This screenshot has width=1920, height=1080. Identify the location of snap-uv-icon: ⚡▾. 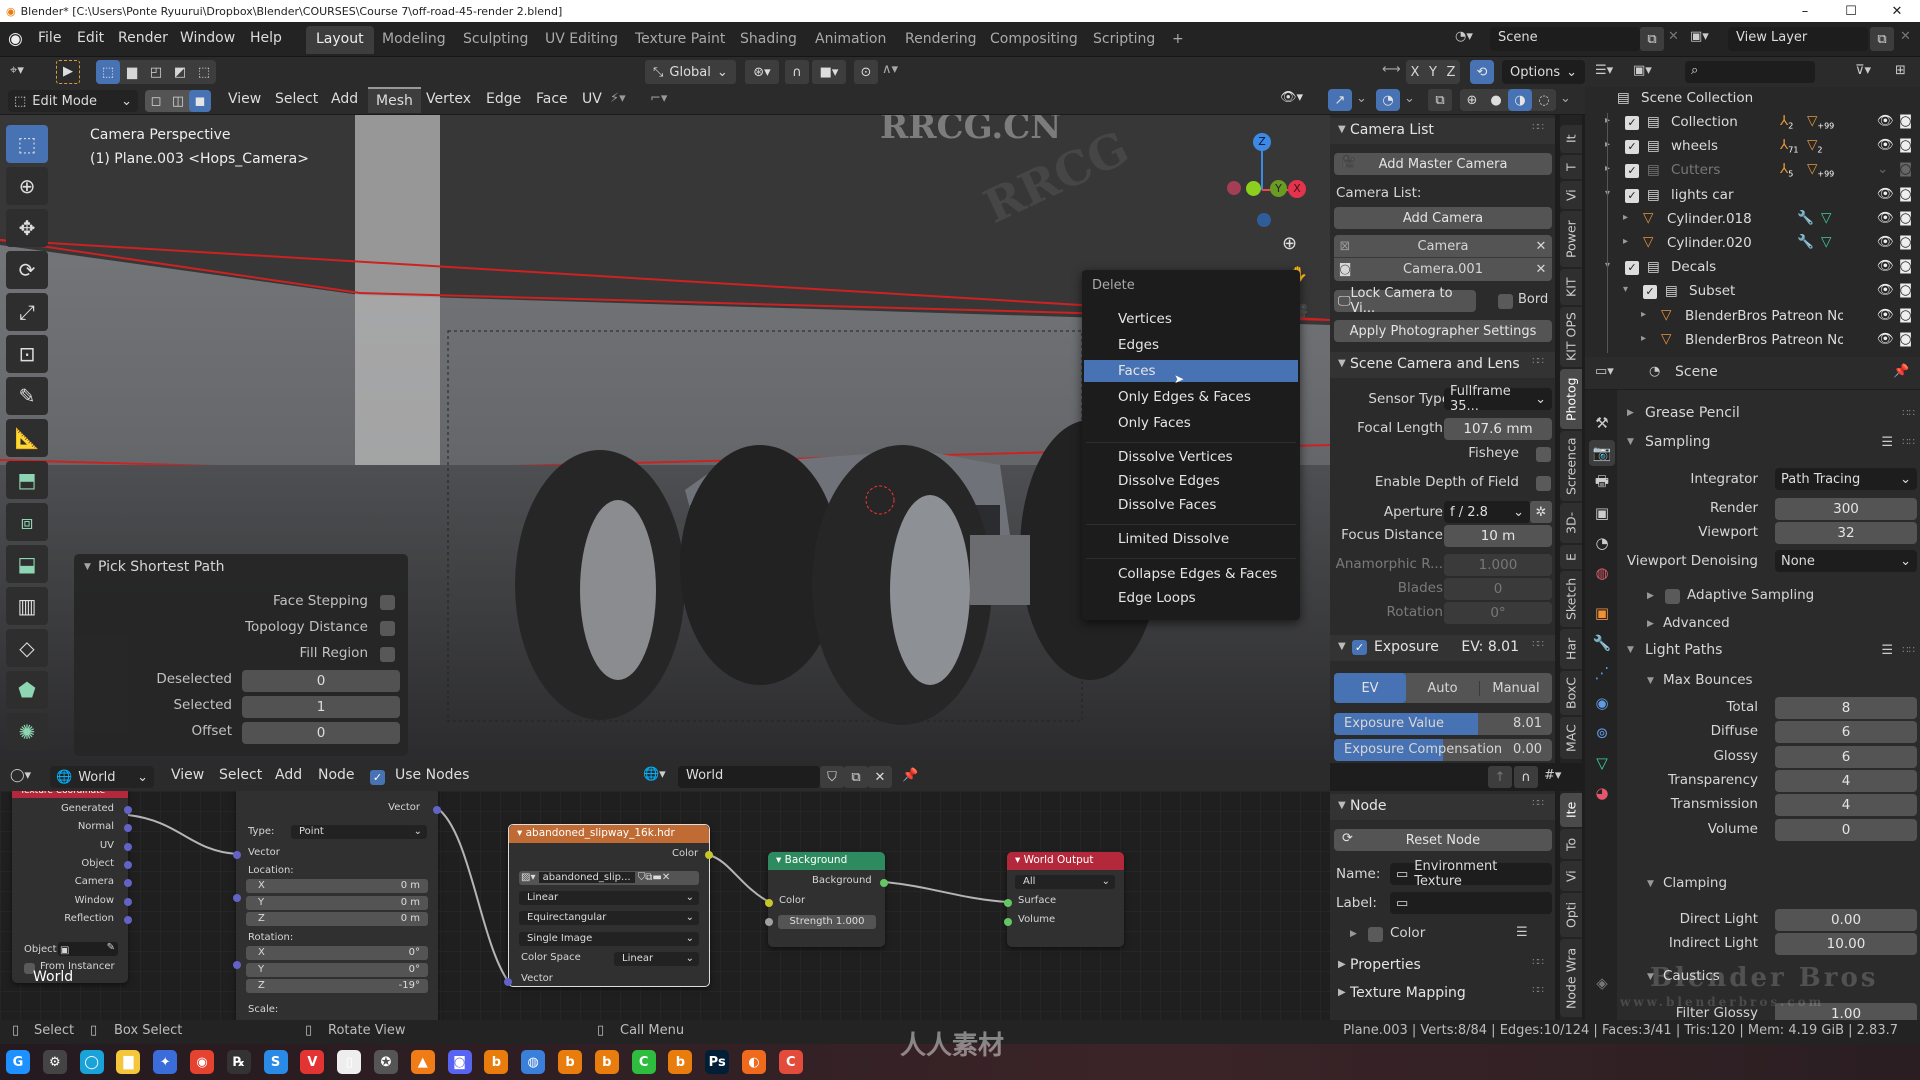
(618, 98).